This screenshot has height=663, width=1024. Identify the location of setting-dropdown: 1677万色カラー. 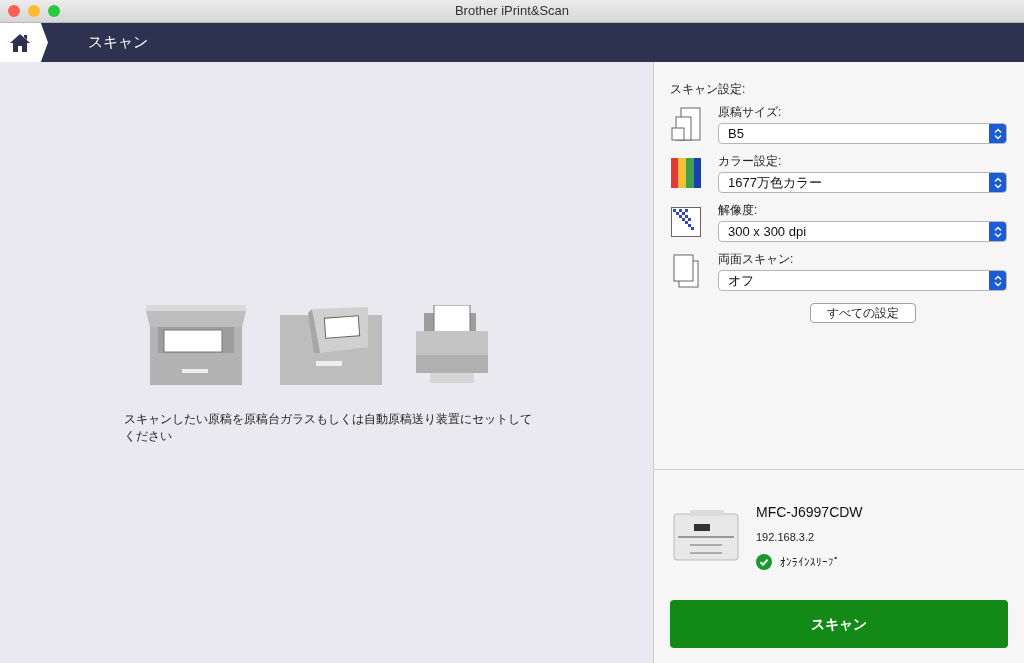
(862, 182).